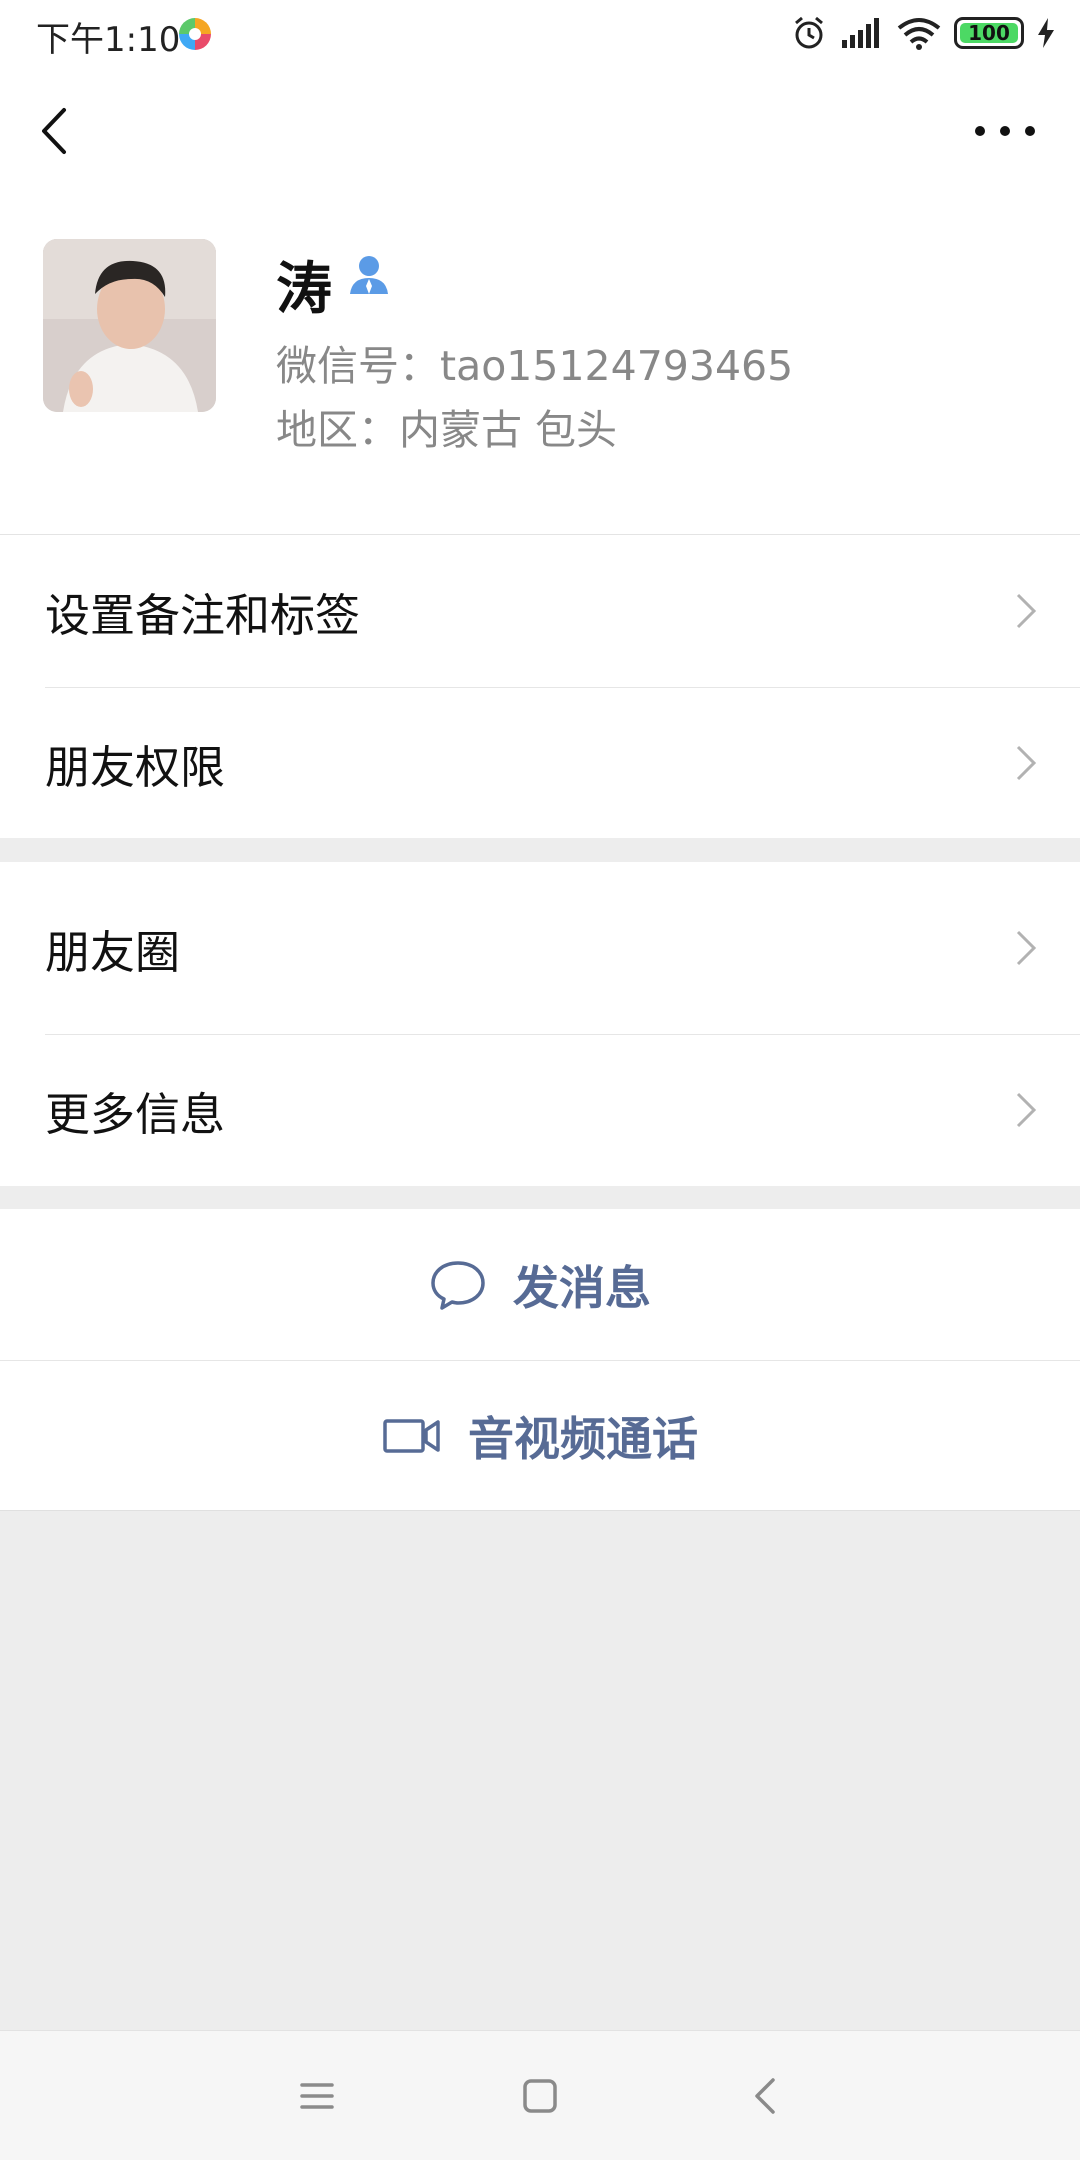 This screenshot has height=2160, width=1080. I want to click on avatar, so click(129, 325).